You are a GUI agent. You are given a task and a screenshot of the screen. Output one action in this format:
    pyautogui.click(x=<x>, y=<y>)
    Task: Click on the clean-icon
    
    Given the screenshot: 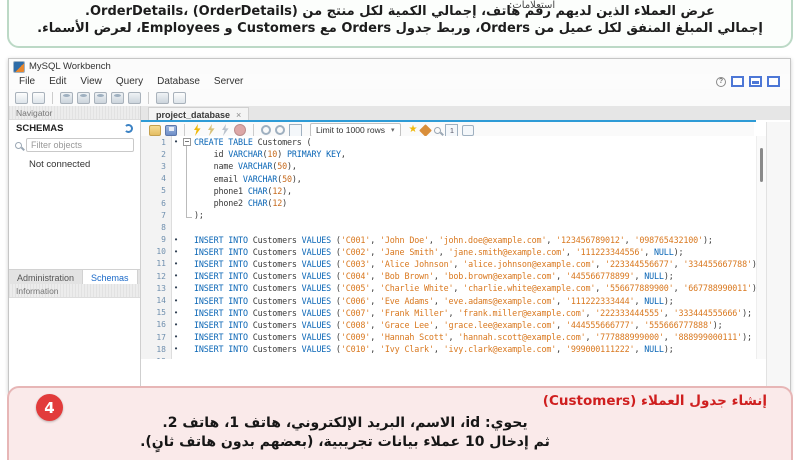 What is the action you would take?
    pyautogui.click(x=426, y=130)
    